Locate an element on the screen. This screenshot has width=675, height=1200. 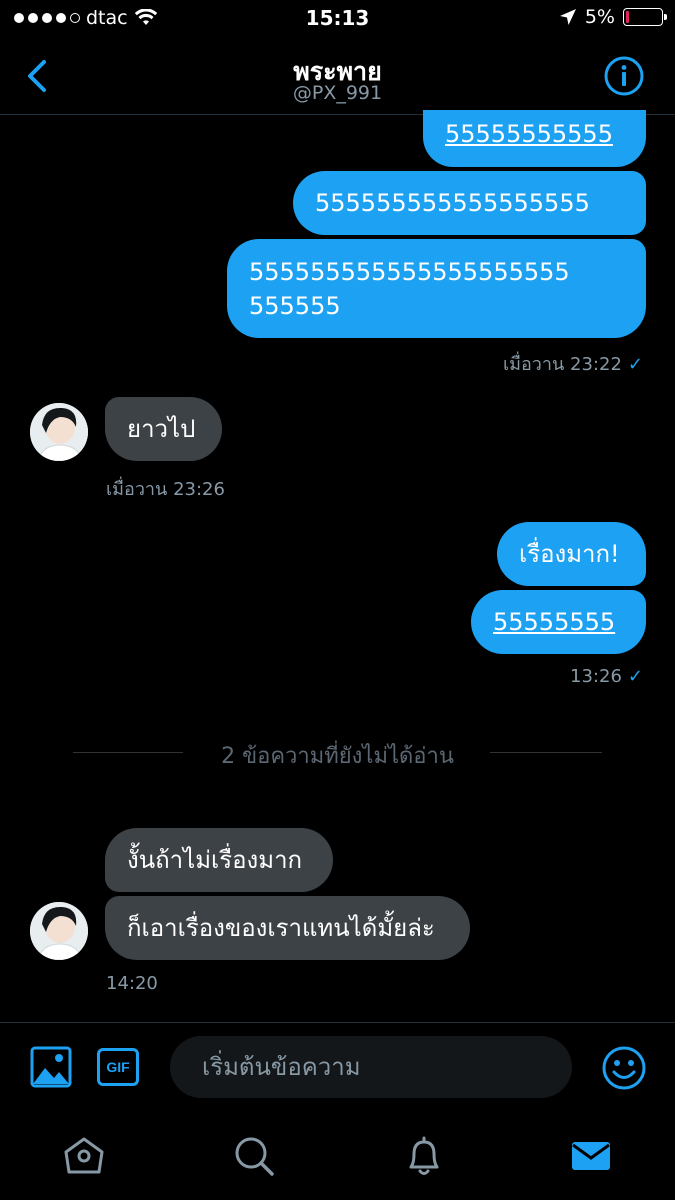
image-icon is located at coordinates (51, 1067).